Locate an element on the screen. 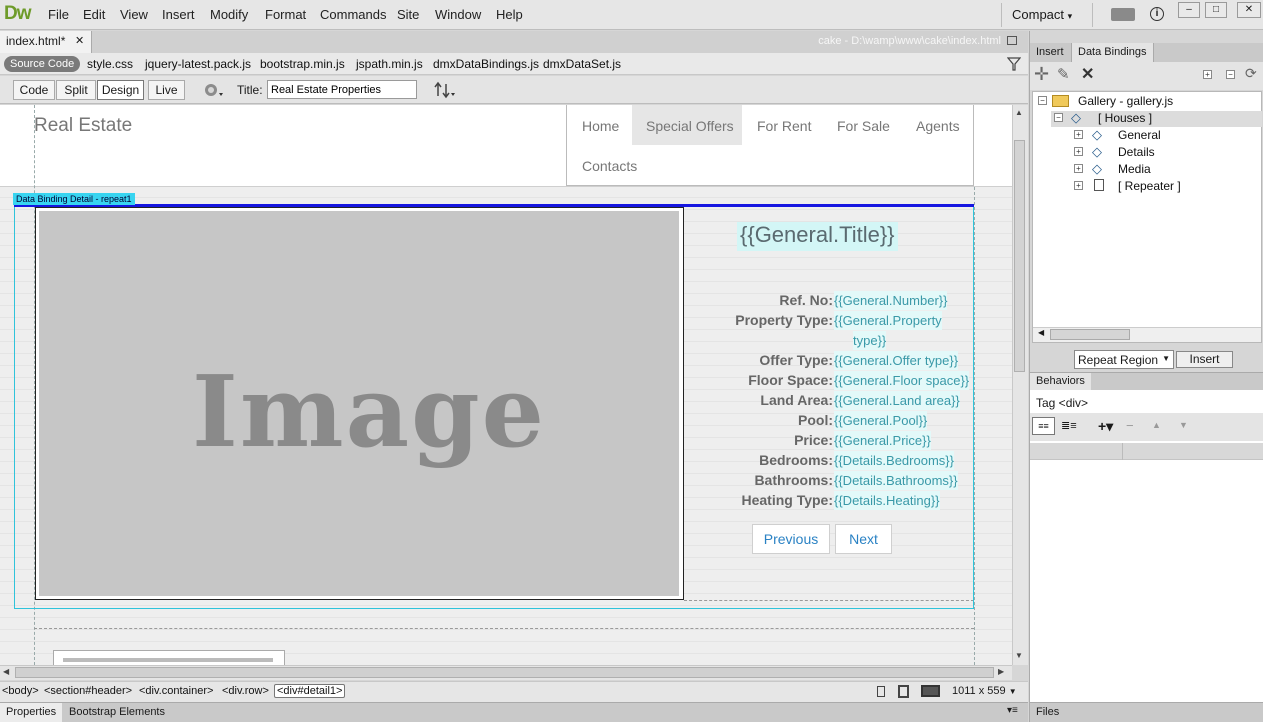 This screenshot has width=1263, height=722. show-set-events-icon: ≡≡ is located at coordinates (1043, 426).